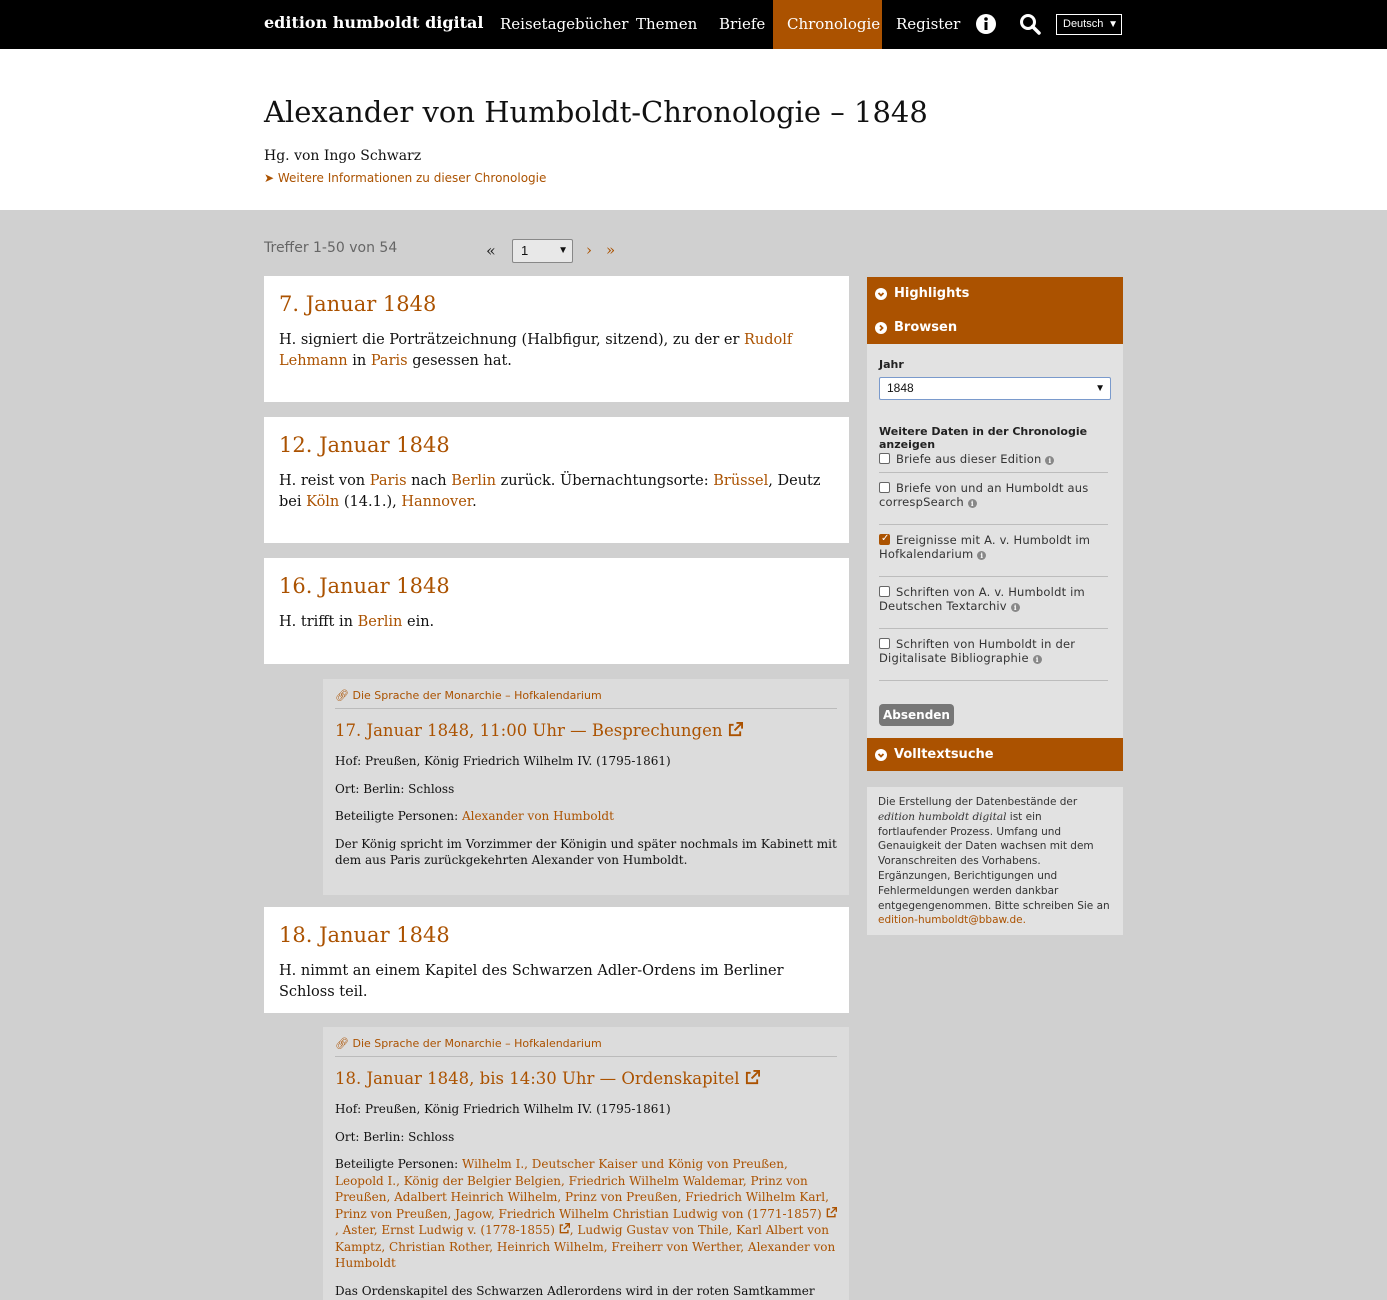 This screenshot has width=1387, height=1300. I want to click on highlights-toggle: Highlights, so click(995, 294).